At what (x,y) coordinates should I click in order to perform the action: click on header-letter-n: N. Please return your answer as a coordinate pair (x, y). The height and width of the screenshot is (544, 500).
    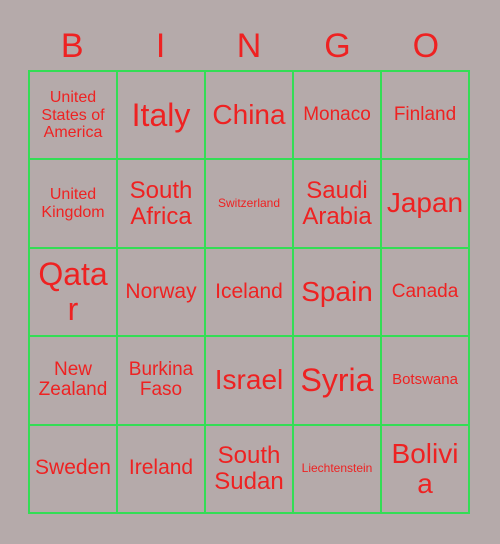
    Looking at the image, I should click on (249, 46).